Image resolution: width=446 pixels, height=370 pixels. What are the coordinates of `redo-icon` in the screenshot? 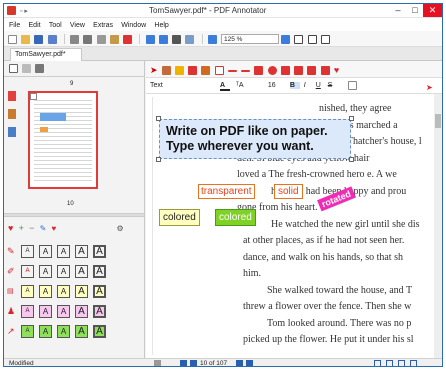 It's located at (163, 39).